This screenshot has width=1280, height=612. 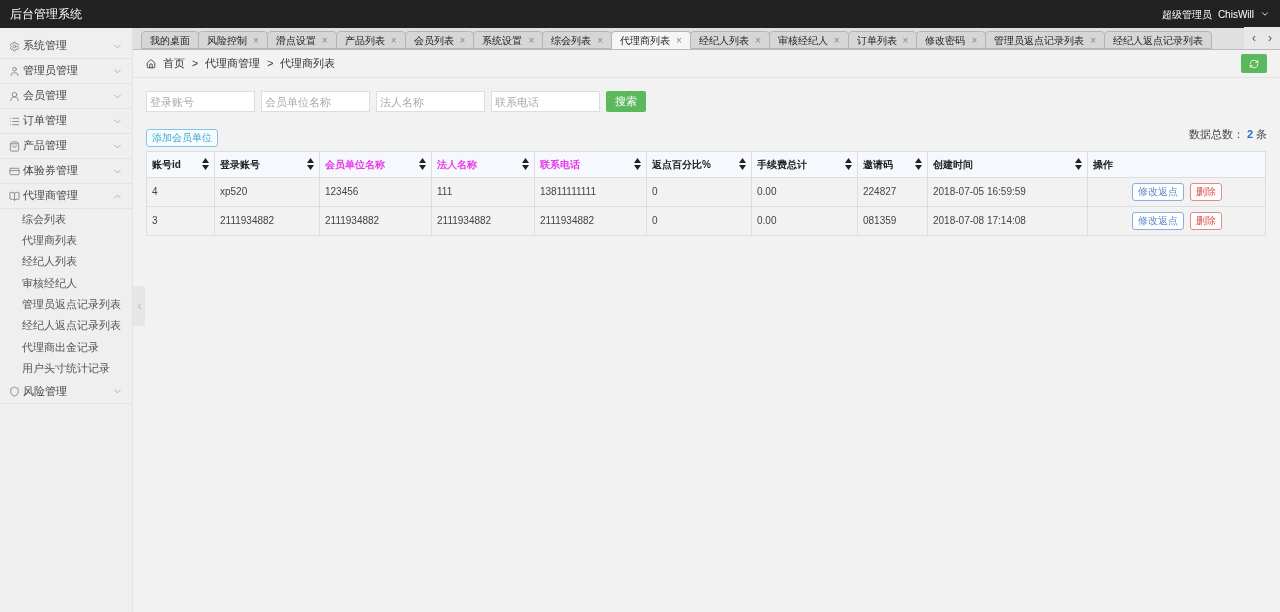 I want to click on breadcrumb-item: 代理商列表, so click(x=308, y=63).